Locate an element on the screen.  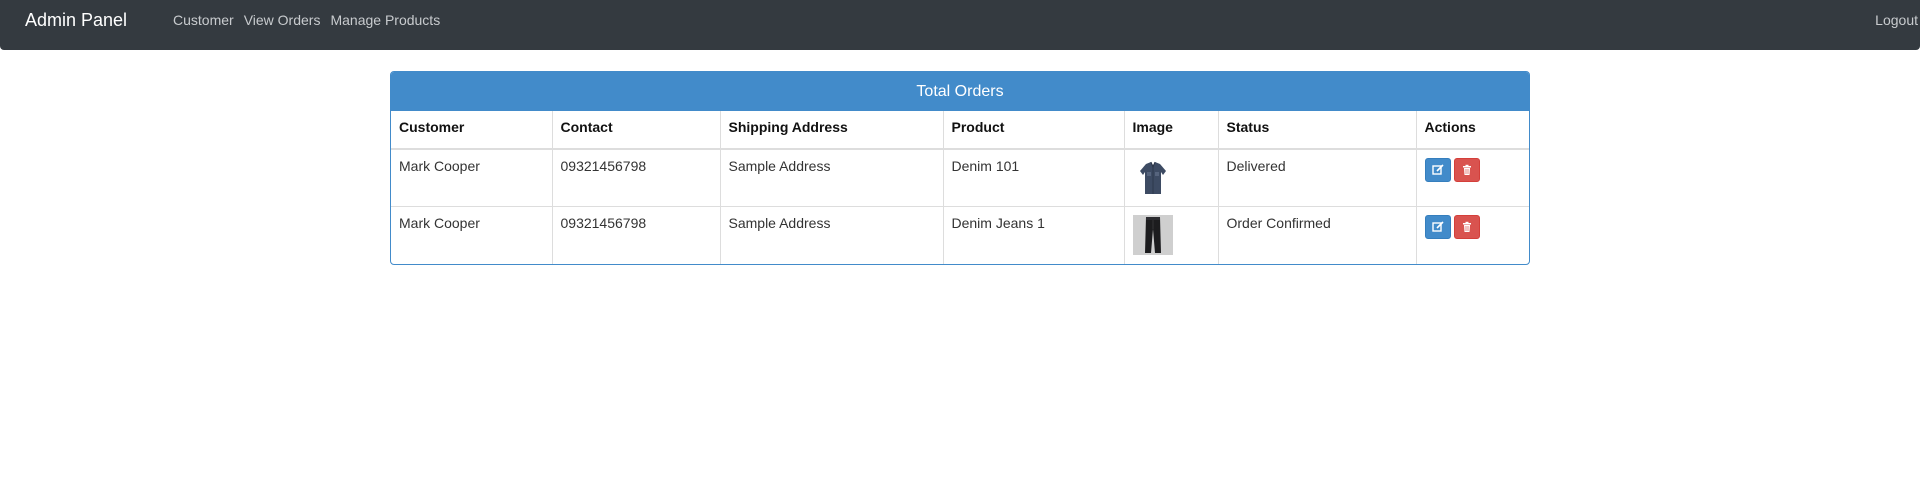
nav-links: Customer View Orders Manage Products is located at coordinates (306, 20).